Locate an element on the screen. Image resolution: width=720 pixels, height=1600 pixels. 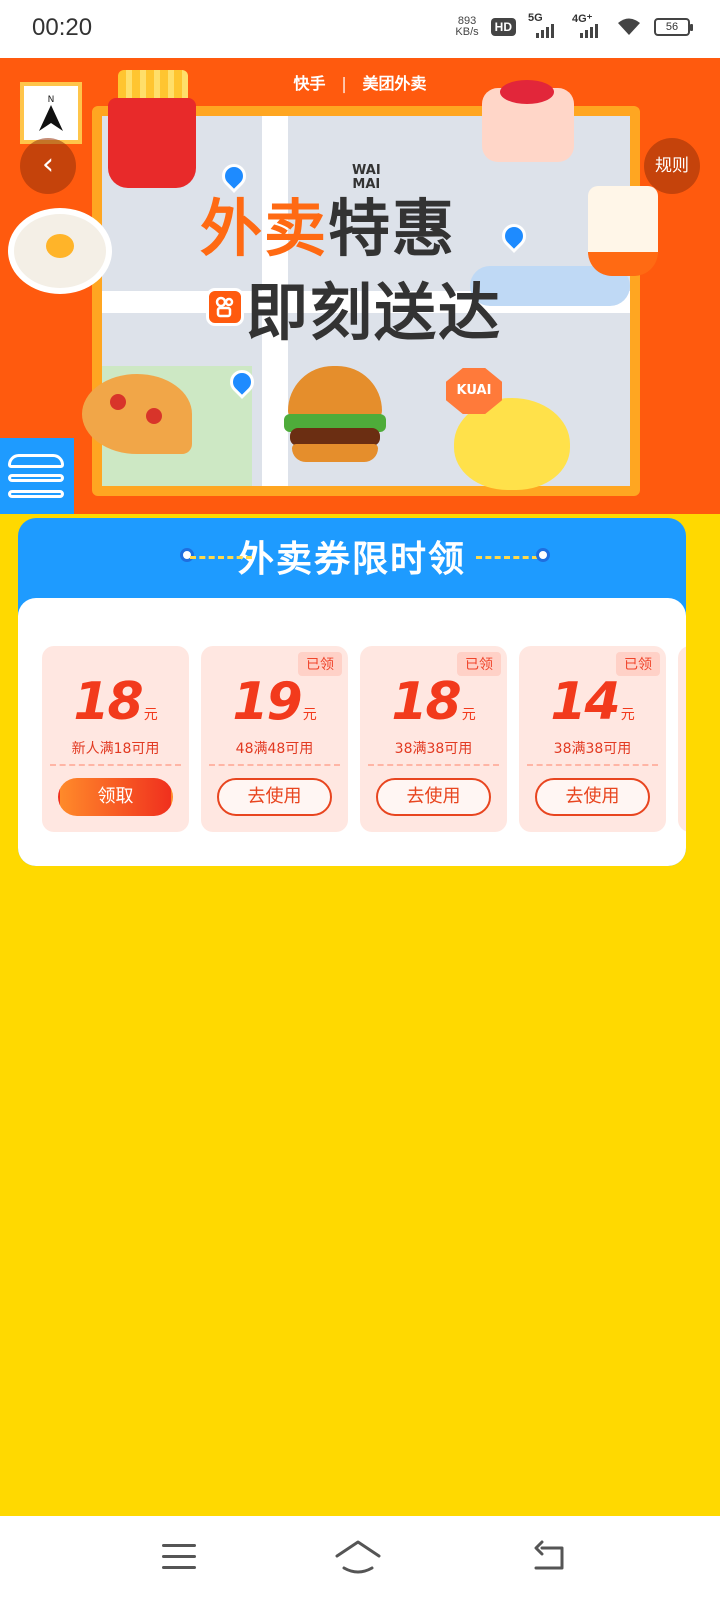
battery-icon: 56 is located at coordinates (673, 27).